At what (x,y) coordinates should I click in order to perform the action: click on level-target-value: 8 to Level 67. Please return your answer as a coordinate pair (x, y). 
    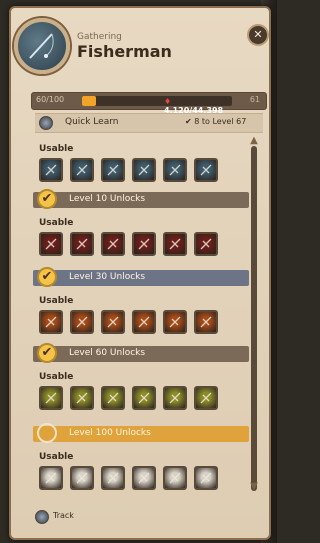
    Looking at the image, I should click on (220, 121).